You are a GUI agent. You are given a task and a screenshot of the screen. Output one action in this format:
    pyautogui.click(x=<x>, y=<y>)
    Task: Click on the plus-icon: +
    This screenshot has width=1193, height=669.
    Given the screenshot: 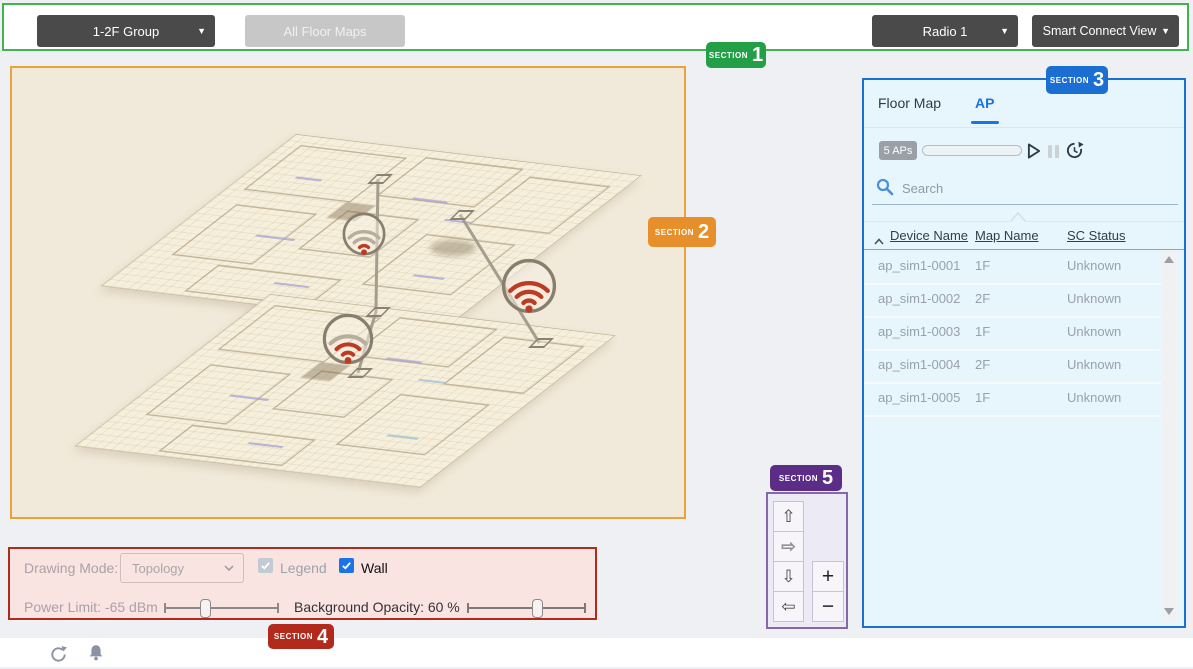 What is the action you would take?
    pyautogui.click(x=828, y=576)
    